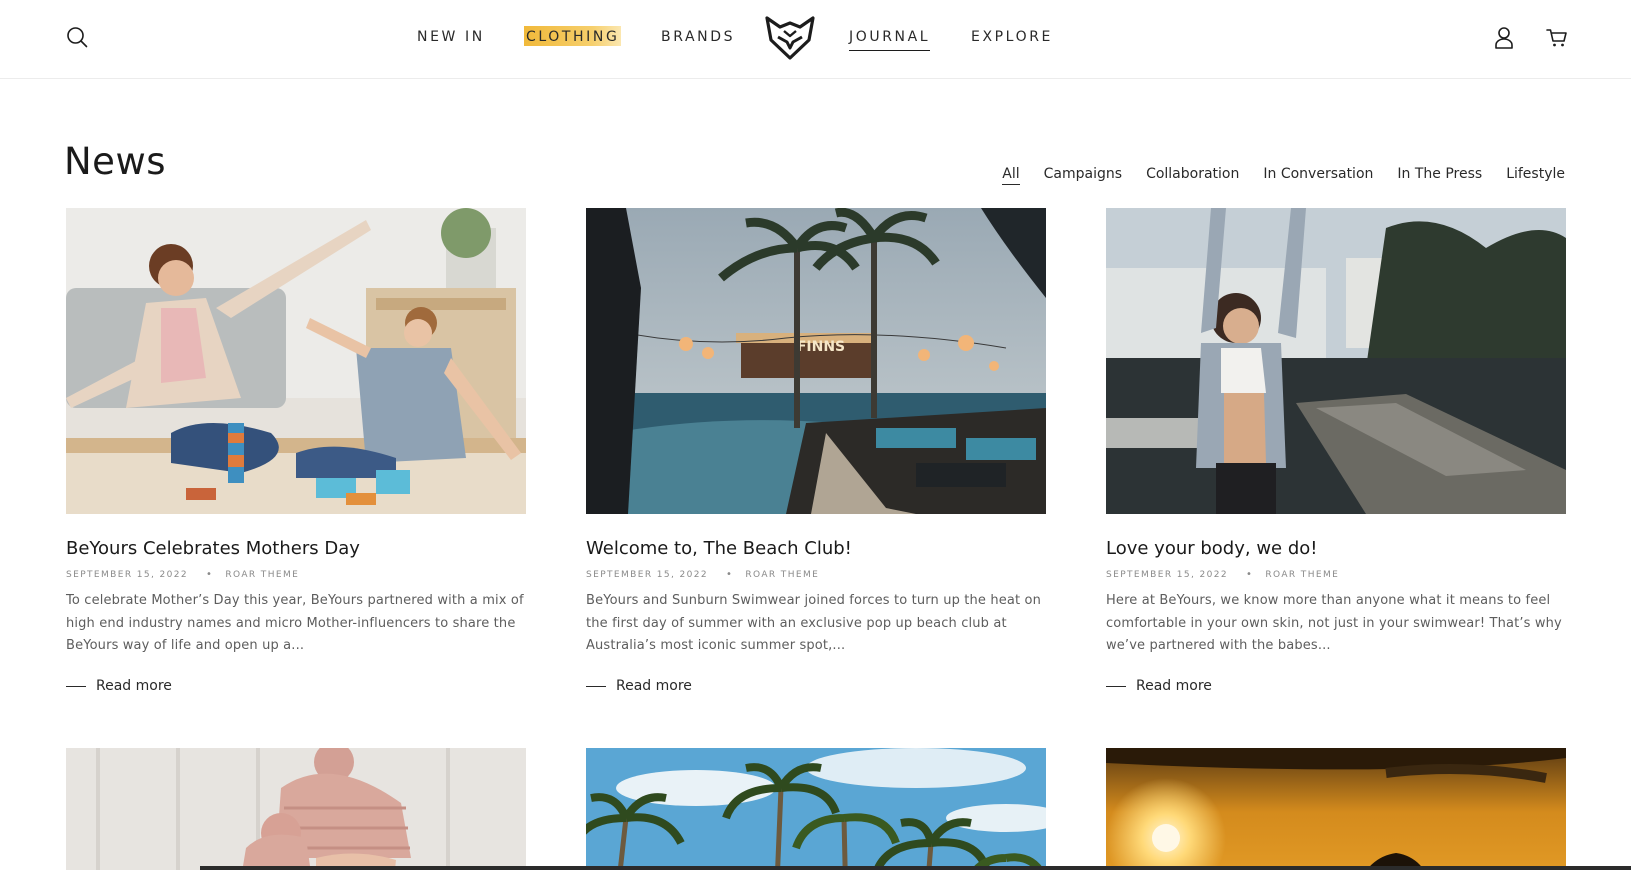 The height and width of the screenshot is (870, 1631). I want to click on article-image-sunset, so click(1336, 809).